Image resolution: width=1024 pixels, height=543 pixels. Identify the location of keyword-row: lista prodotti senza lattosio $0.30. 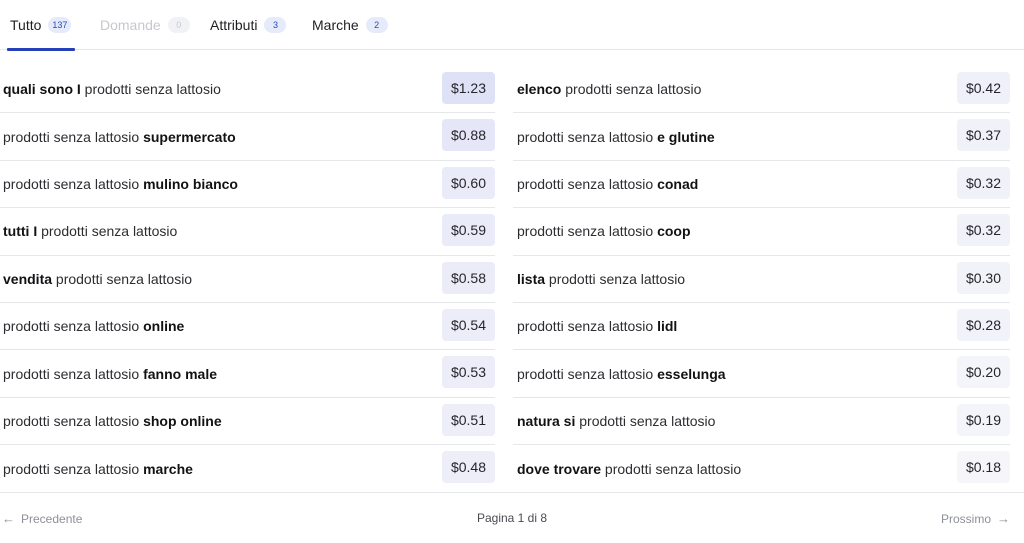
(761, 279).